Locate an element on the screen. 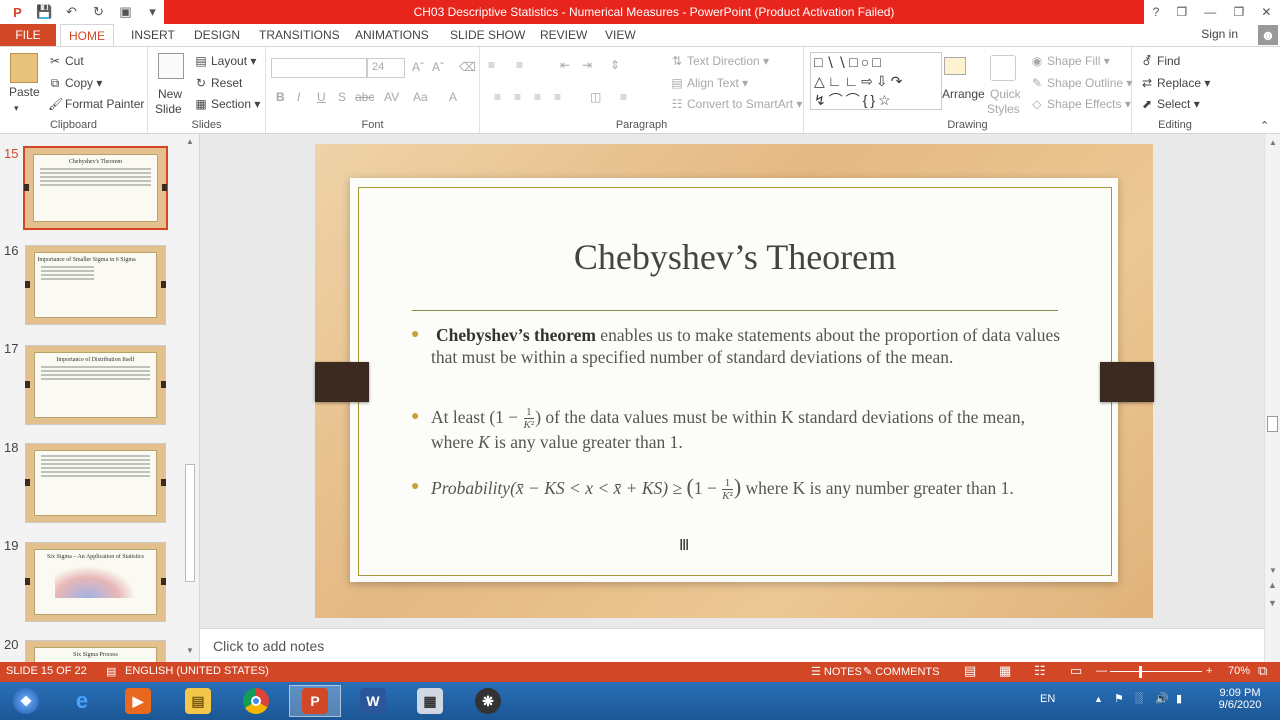 This screenshot has height=720, width=1280. align-left-icon: ≡ is located at coordinates (497, 97).